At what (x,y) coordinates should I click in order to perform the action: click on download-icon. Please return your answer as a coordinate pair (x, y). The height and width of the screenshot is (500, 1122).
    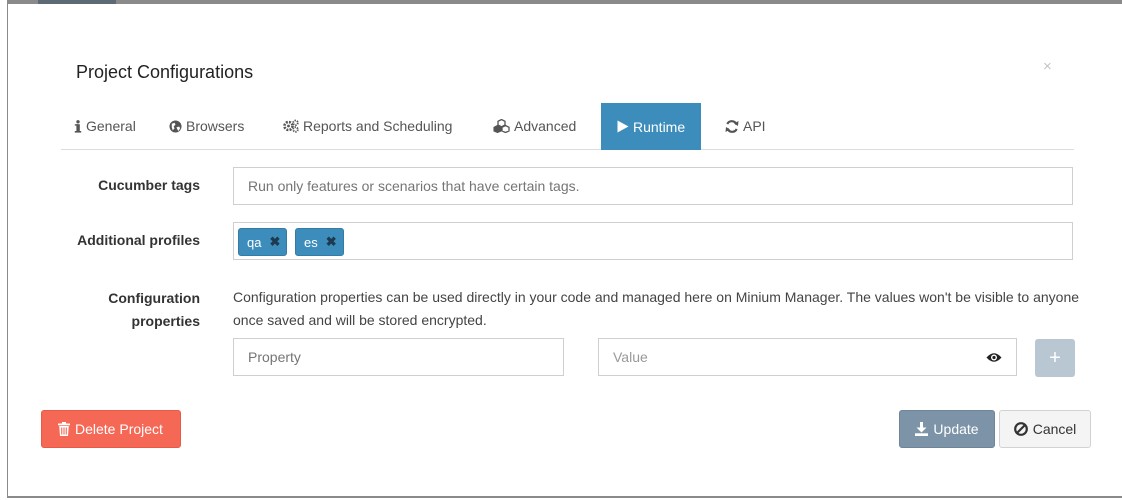
    Looking at the image, I should click on (922, 429).